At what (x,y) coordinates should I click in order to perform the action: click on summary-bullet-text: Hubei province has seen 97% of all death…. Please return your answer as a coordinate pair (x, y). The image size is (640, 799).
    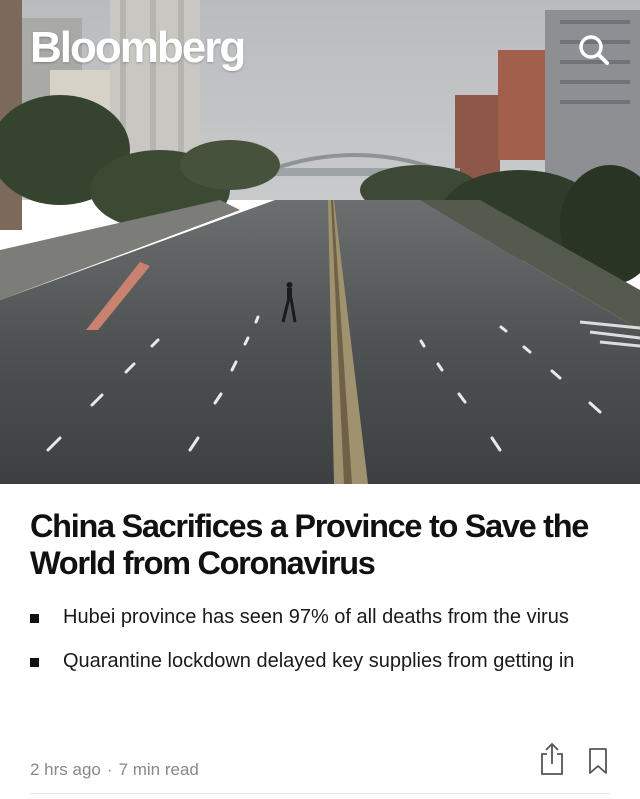
    Looking at the image, I should click on (316, 617).